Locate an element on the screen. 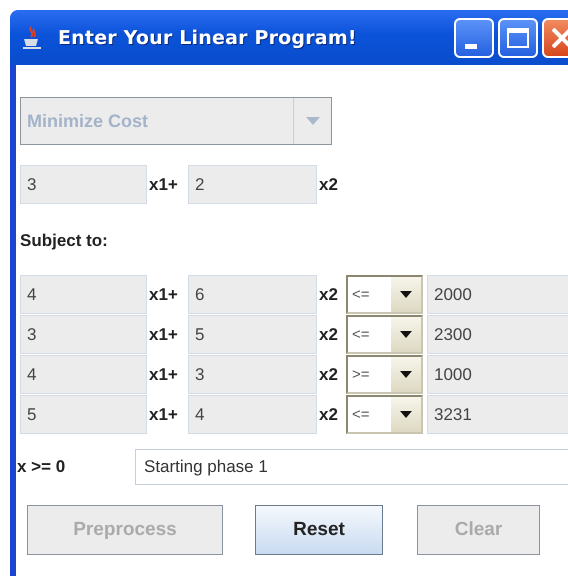 This screenshot has height=576, width=568. minimize-icon is located at coordinates (471, 46).